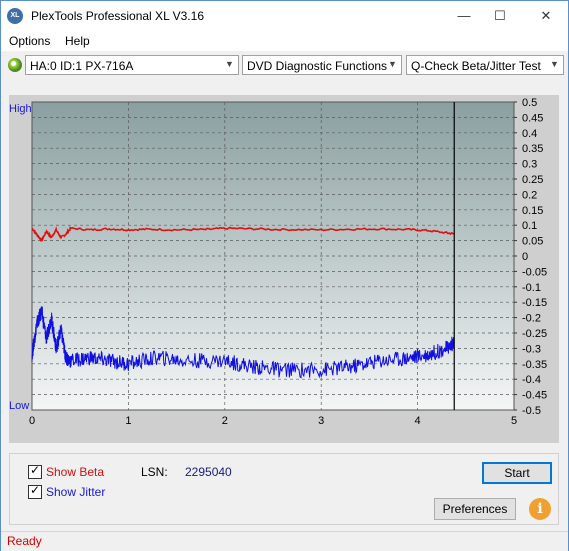  I want to click on right-tick-label: 0.35, so click(532, 149).